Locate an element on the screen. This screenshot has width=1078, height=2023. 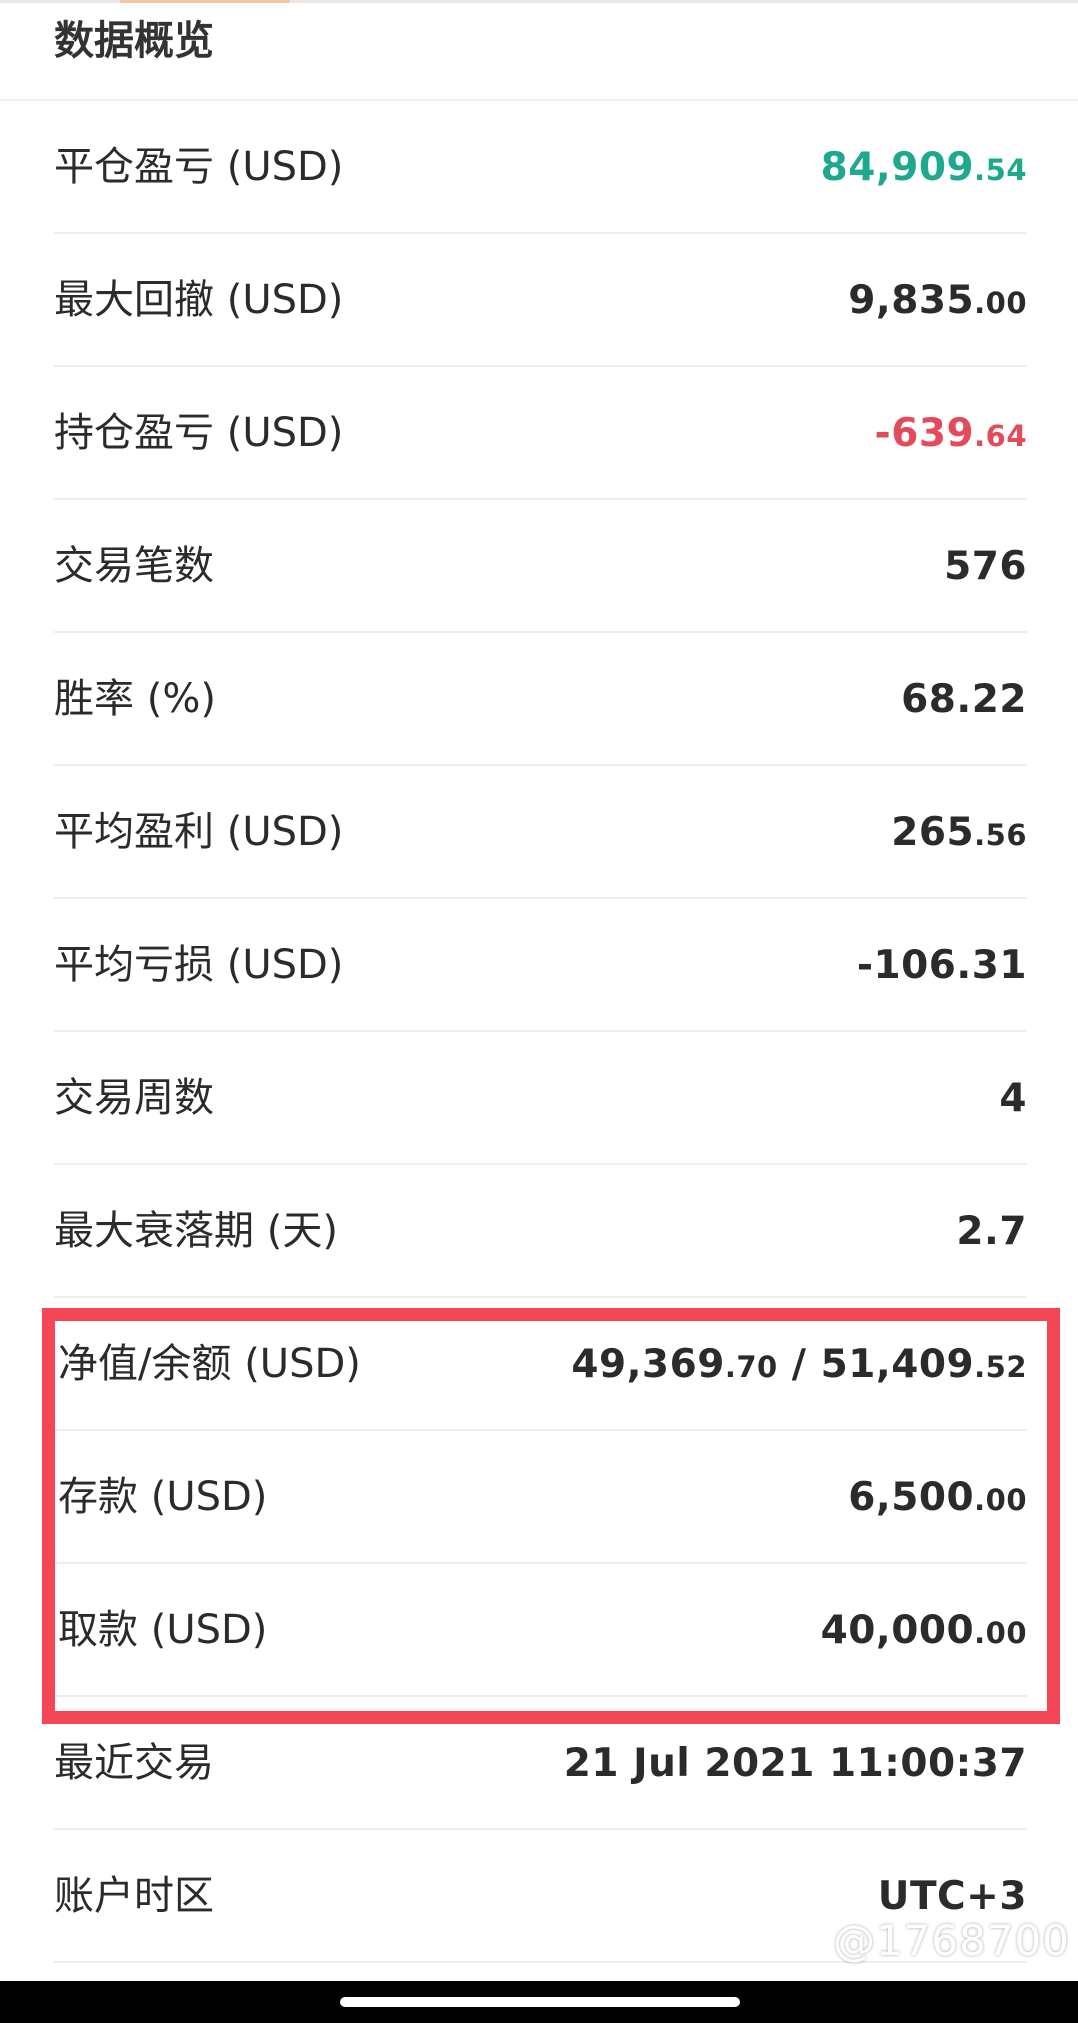
closed-pnl-value: 84,909.54 is located at coordinates (923, 167).